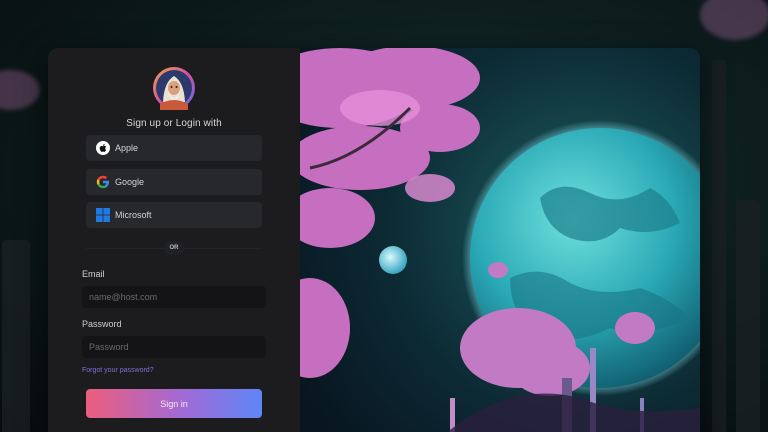 The image size is (768, 432). I want to click on email-field, so click(174, 297).